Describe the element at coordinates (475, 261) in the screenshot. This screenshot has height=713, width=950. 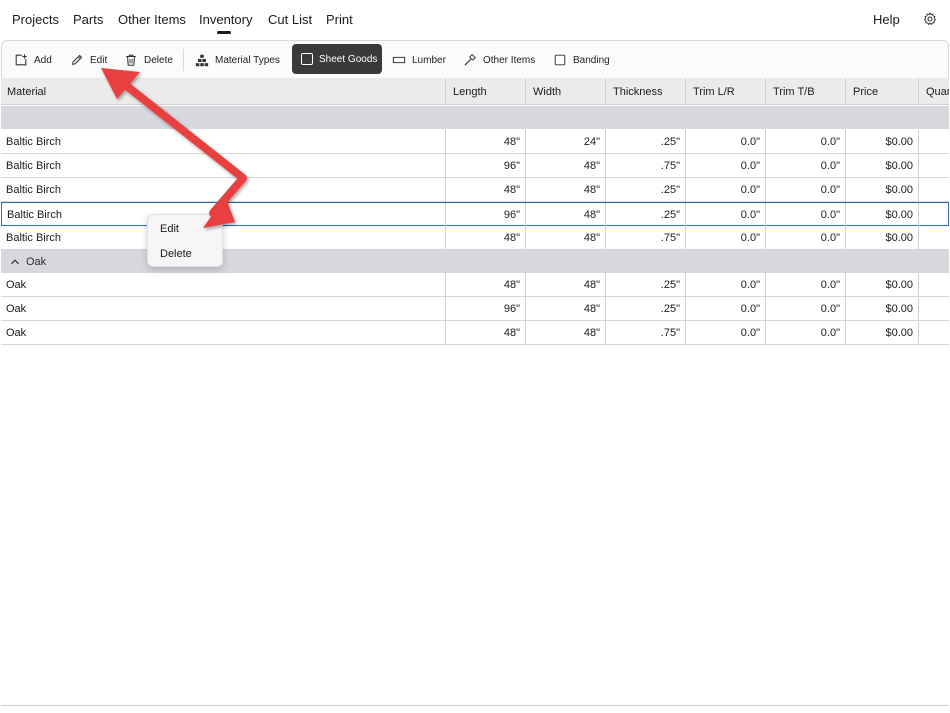
I see `group-header-oak: Oak` at that location.